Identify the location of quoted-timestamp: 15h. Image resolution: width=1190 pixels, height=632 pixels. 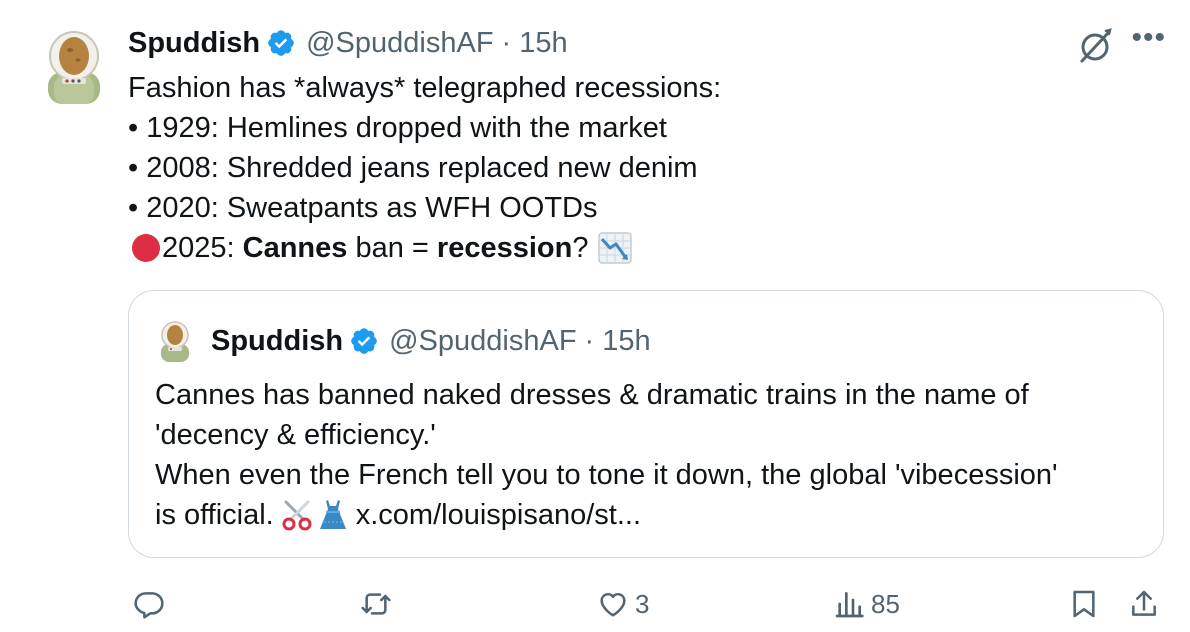
(626, 341).